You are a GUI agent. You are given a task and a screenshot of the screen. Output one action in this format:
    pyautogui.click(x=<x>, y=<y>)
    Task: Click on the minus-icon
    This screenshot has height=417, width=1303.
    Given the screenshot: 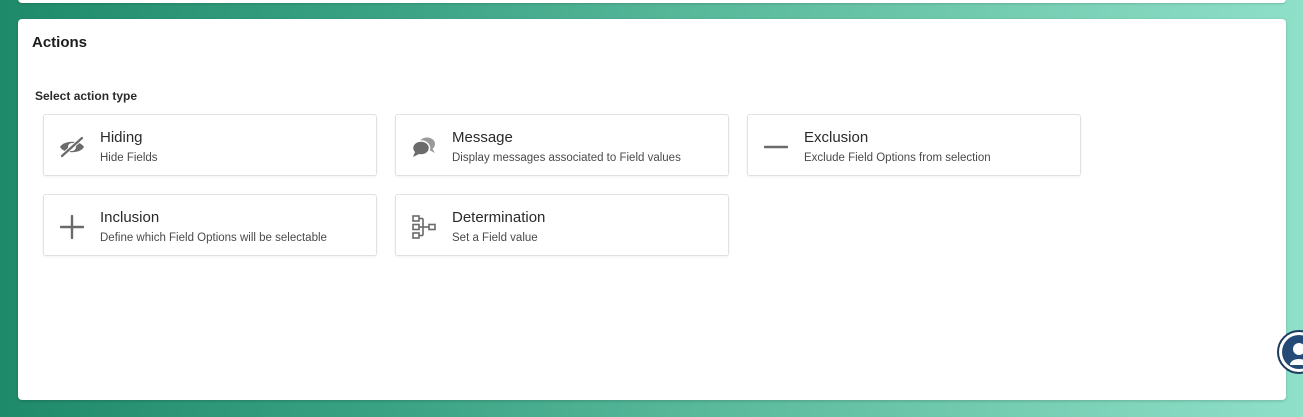 What is the action you would take?
    pyautogui.click(x=776, y=147)
    